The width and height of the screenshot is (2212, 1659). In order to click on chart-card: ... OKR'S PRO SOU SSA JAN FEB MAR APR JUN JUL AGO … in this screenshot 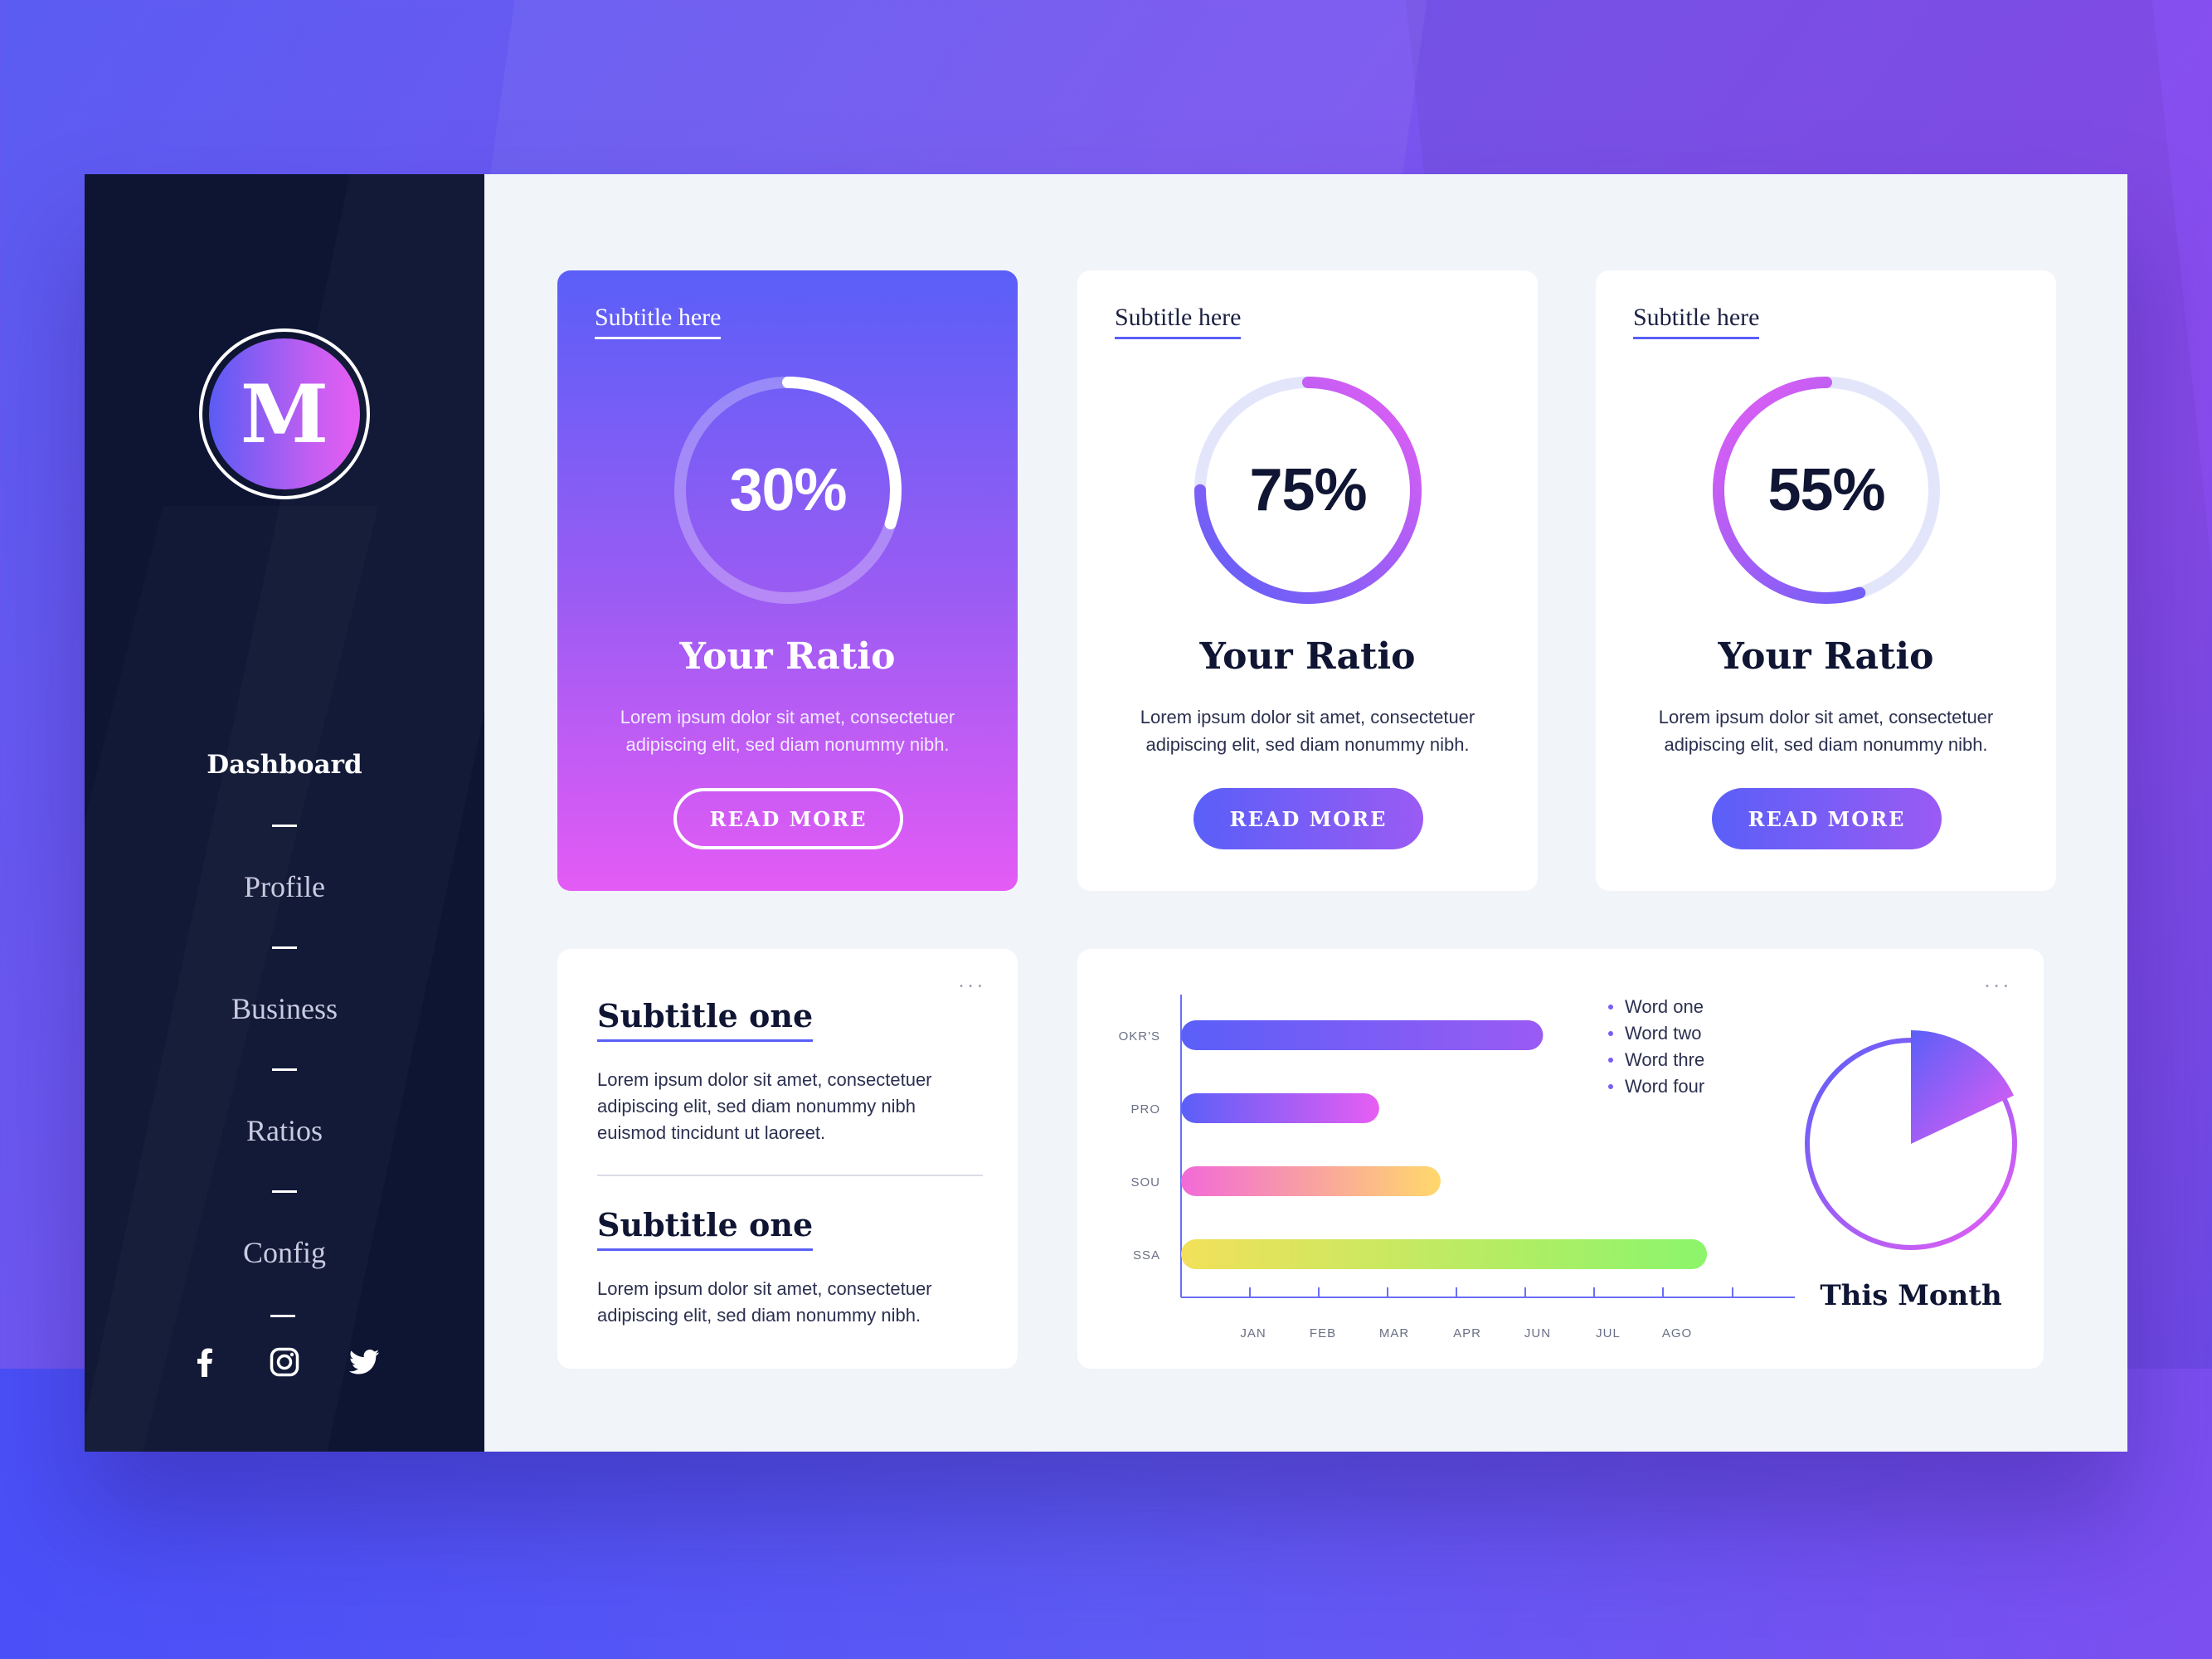, I will do `click(1560, 1159)`.